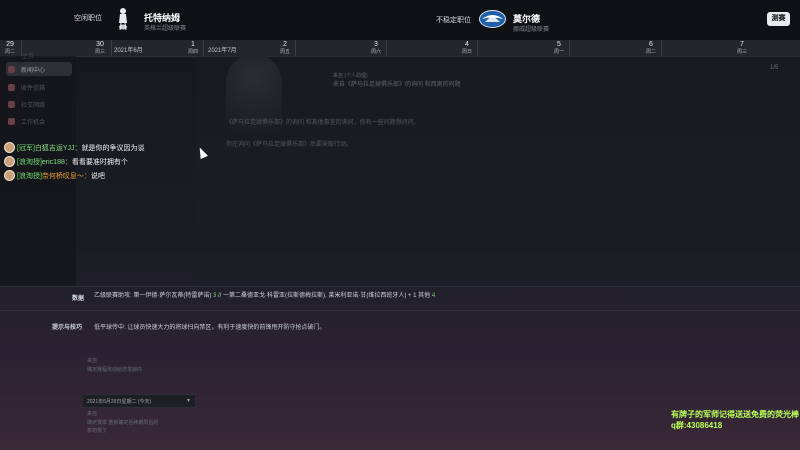 The width and height of the screenshot is (800, 450). What do you see at coordinates (193, 48) in the screenshot?
I see `calendar-day: 1 周四` at bounding box center [193, 48].